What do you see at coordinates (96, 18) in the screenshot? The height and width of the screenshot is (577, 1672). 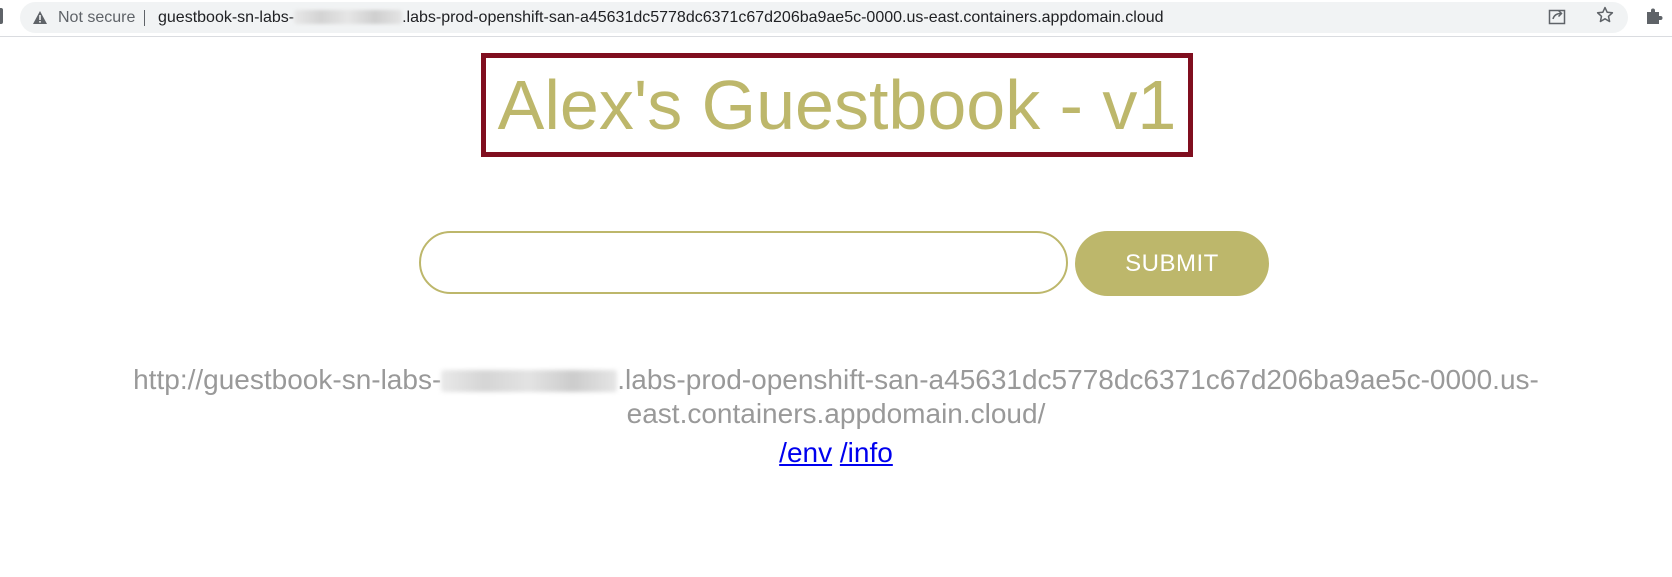 I see `security-status-label: Not secure` at bounding box center [96, 18].